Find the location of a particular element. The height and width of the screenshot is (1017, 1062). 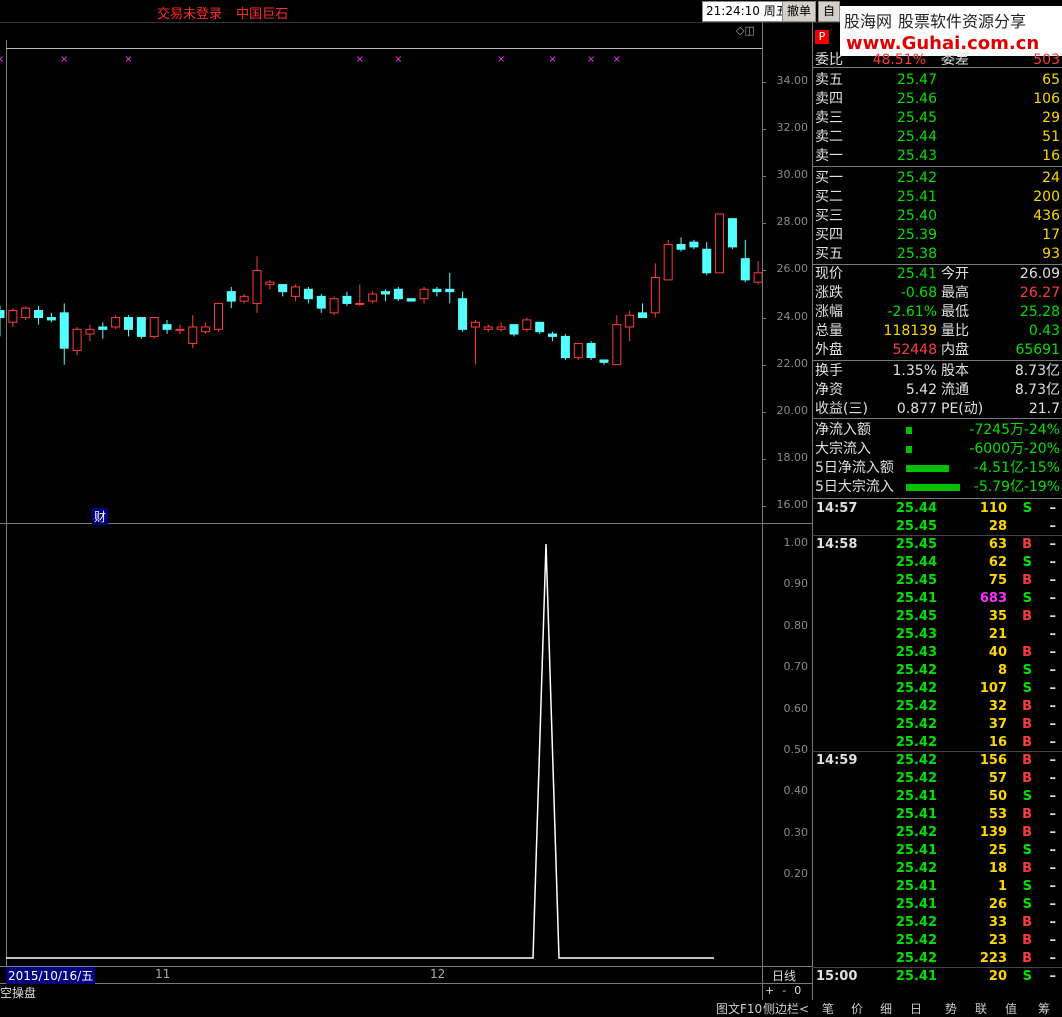

tick-volume: 156 is located at coordinates (993, 760).